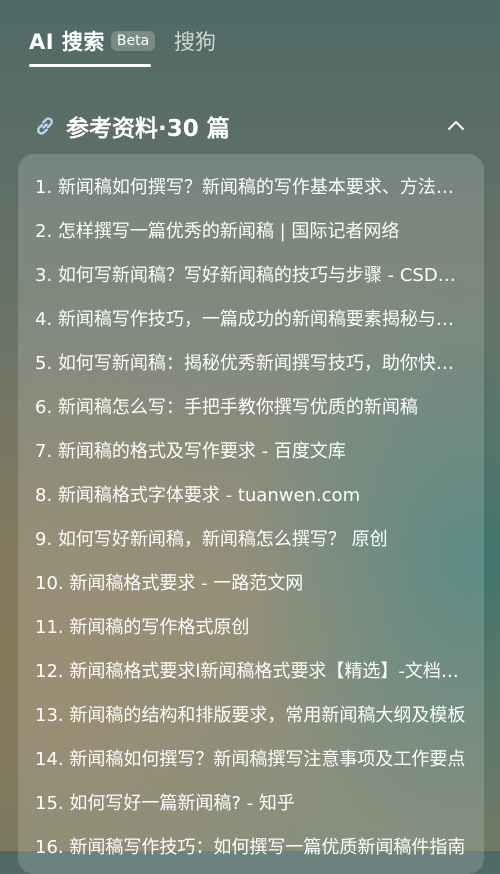 The height and width of the screenshot is (874, 500). I want to click on reference-item: 4. 新闻稿写作技巧，一篇成功的新闻稿要素揭秘与分享, so click(251, 320).